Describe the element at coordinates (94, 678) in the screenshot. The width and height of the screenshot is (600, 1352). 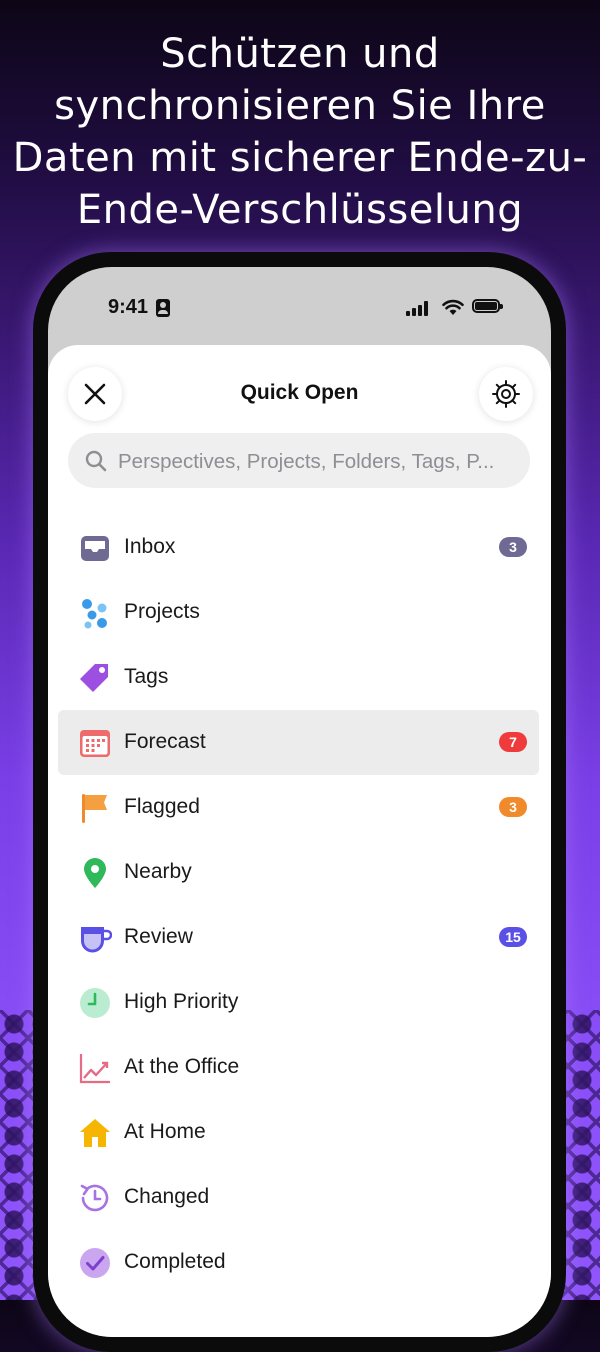
I see `tag-icon` at that location.